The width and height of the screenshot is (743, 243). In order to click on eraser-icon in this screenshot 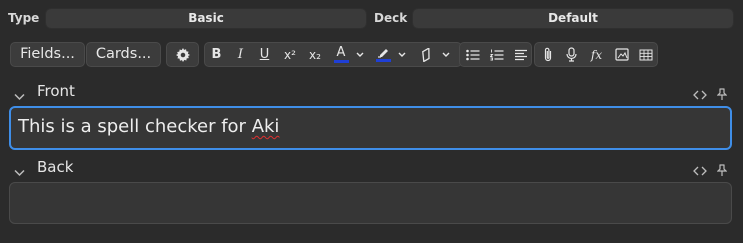, I will do `click(427, 54)`.